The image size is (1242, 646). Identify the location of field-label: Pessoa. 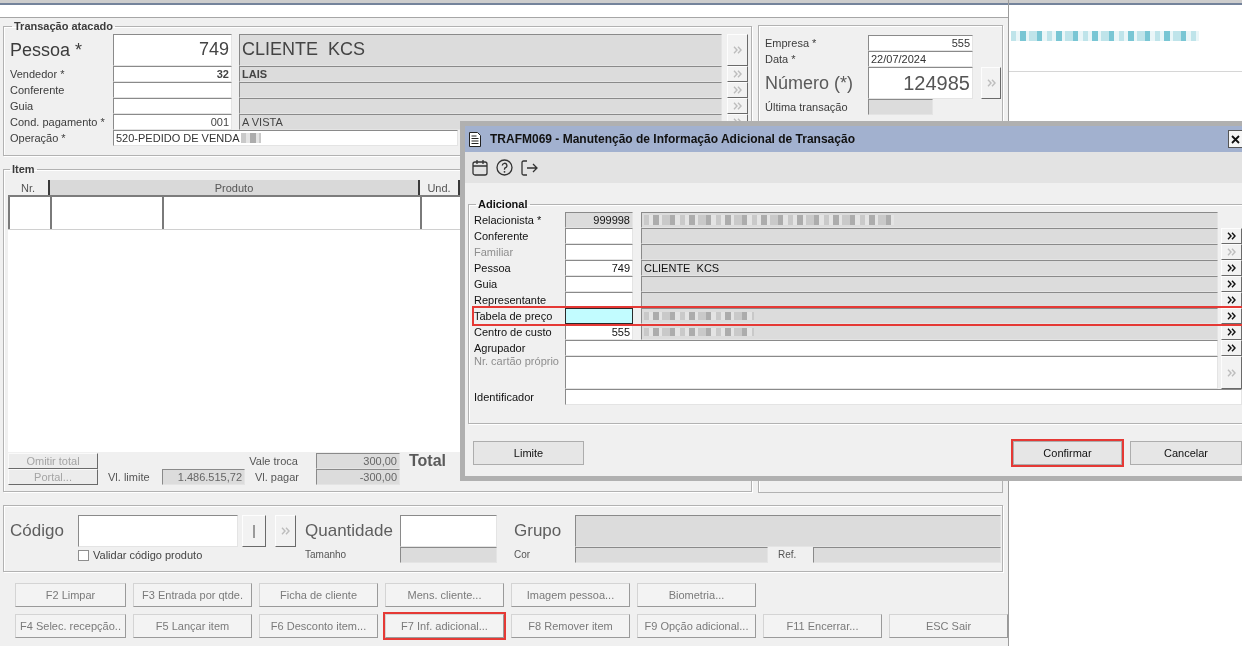
(492, 268).